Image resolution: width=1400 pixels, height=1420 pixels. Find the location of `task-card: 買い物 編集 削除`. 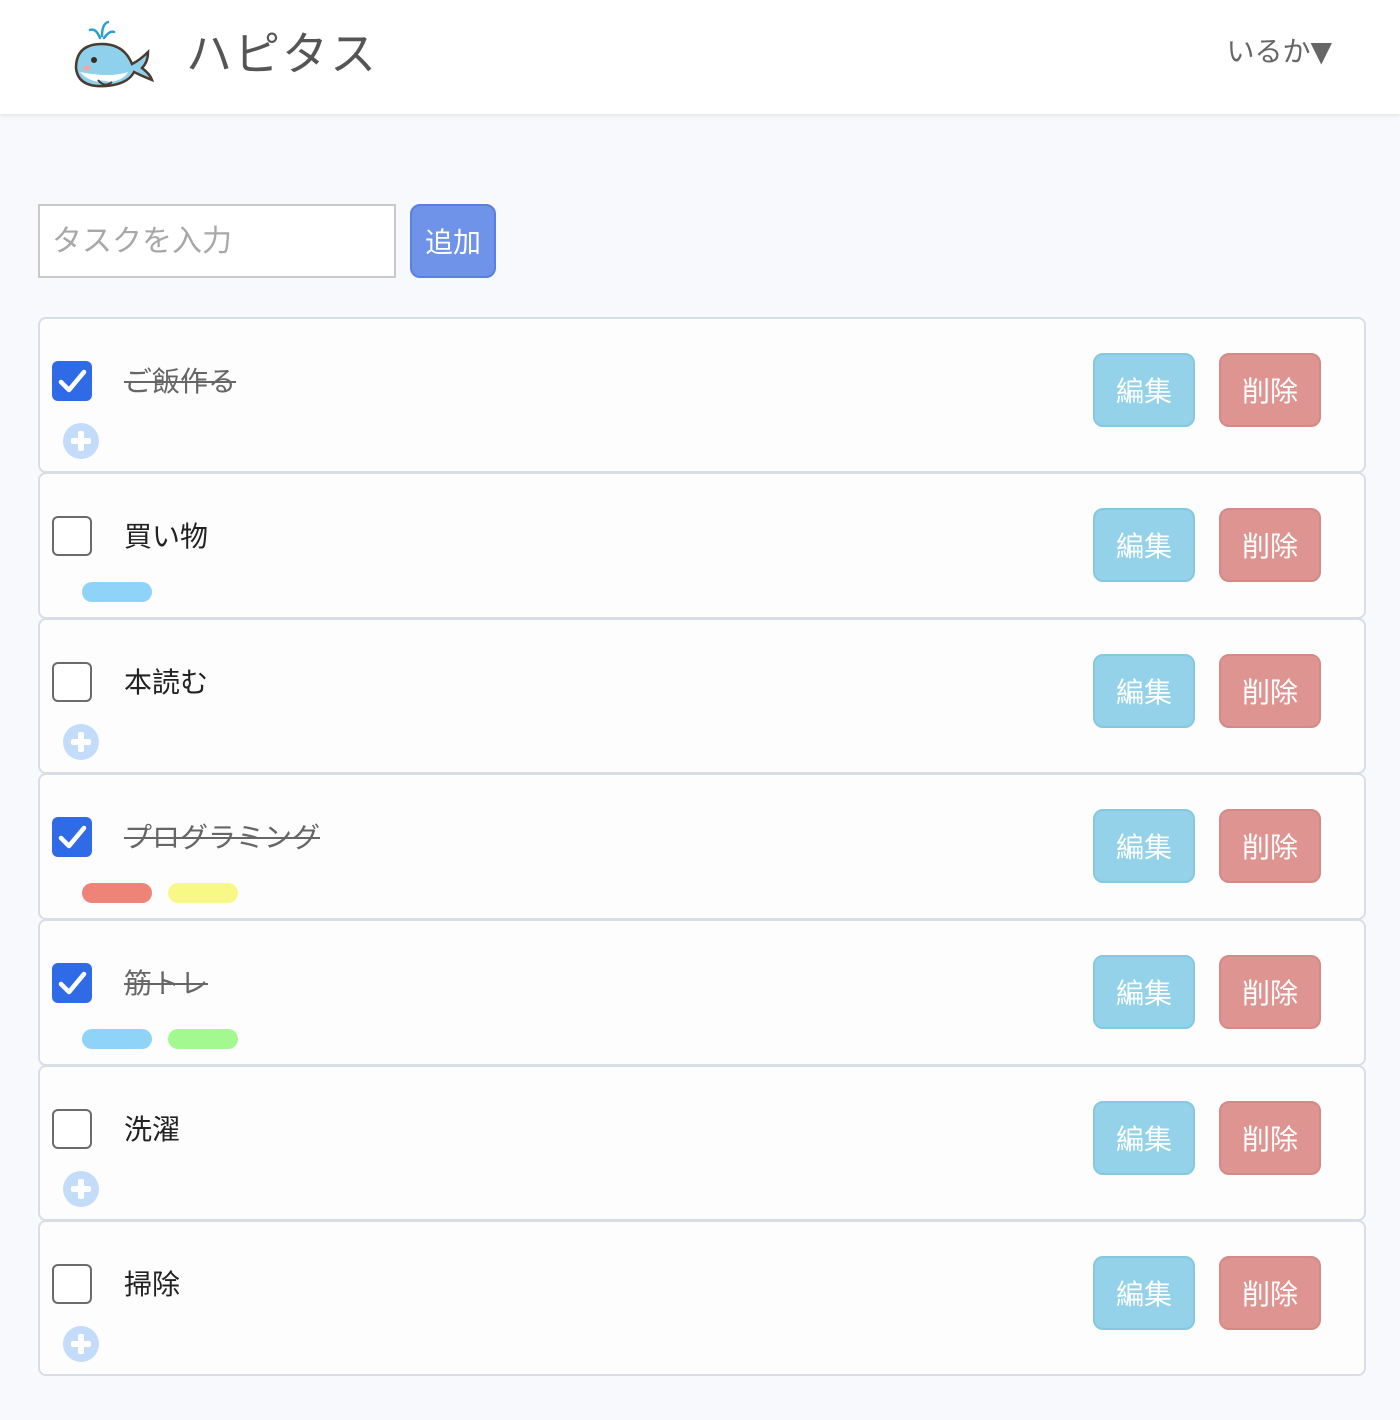

task-card: 買い物 編集 削除 is located at coordinates (702, 545).